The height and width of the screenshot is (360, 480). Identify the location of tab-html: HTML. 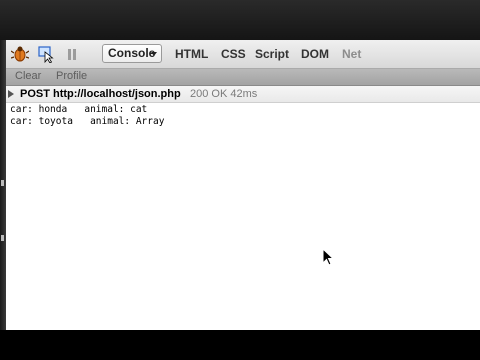
(191, 54).